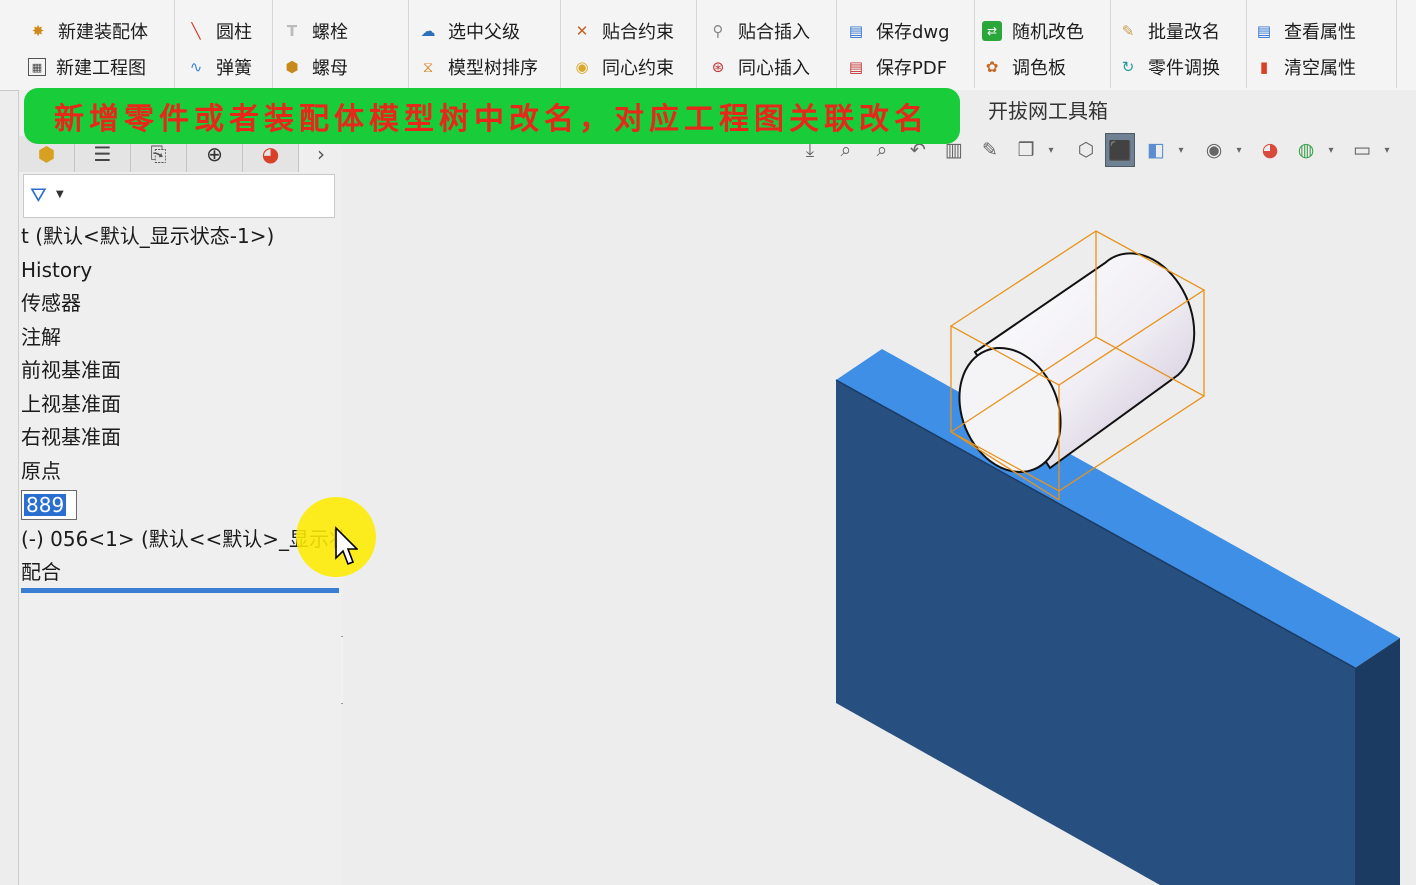 The height and width of the screenshot is (885, 1416). What do you see at coordinates (41, 572) in the screenshot?
I see `tree-item-mates: 配合` at bounding box center [41, 572].